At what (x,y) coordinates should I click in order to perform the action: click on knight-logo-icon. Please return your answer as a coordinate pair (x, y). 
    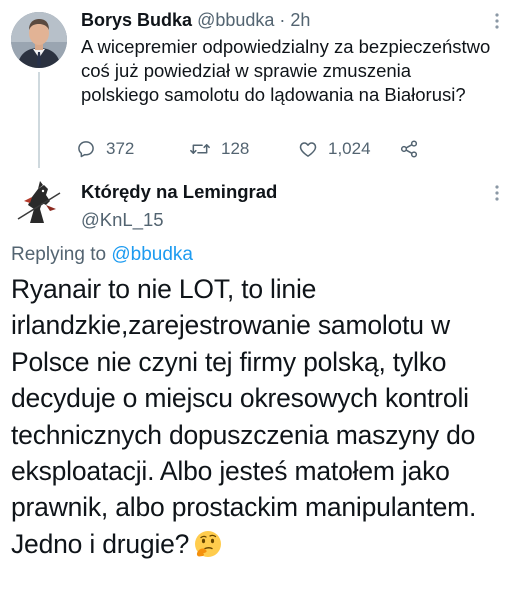
    Looking at the image, I should click on (39, 204).